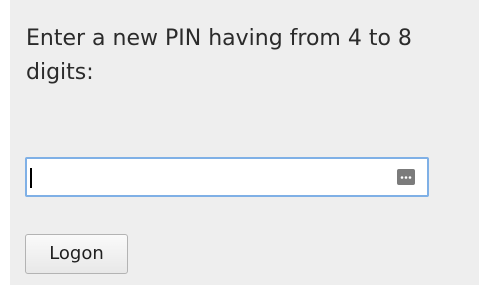 The height and width of the screenshot is (297, 479). What do you see at coordinates (209, 177) in the screenshot?
I see `pin-input` at bounding box center [209, 177].